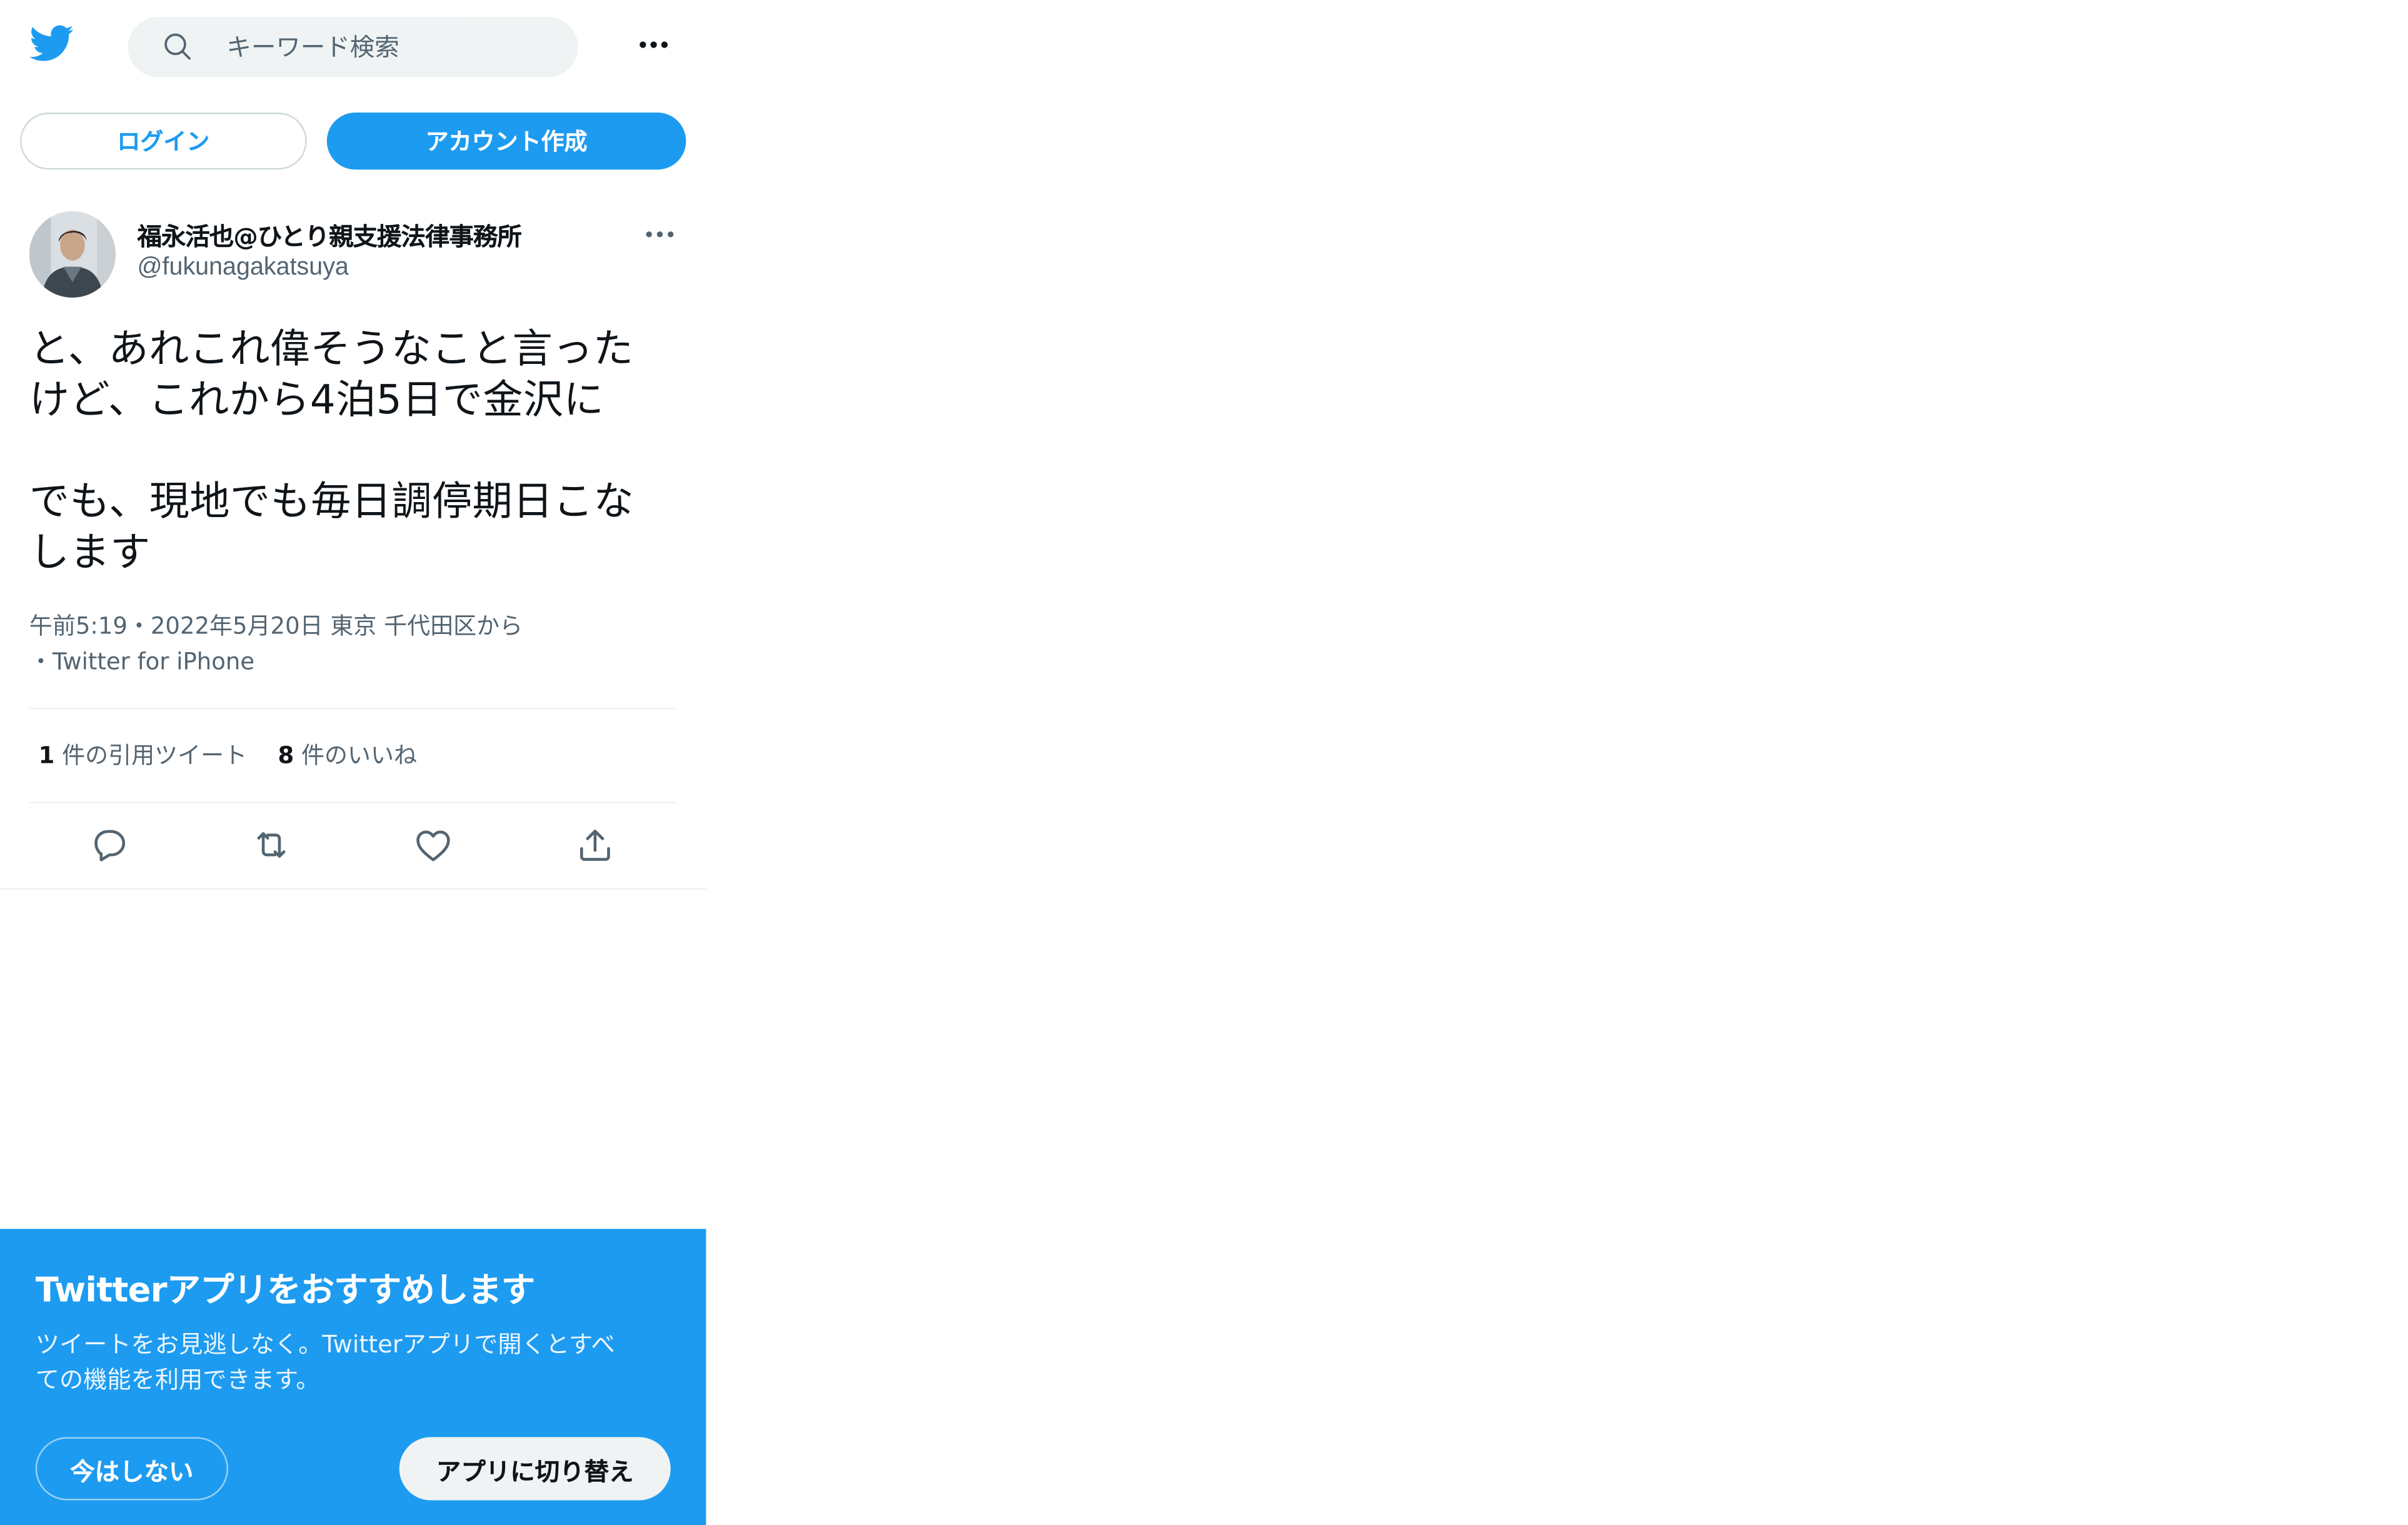 The image size is (2408, 1525). I want to click on twitter-logo-icon, so click(51, 43).